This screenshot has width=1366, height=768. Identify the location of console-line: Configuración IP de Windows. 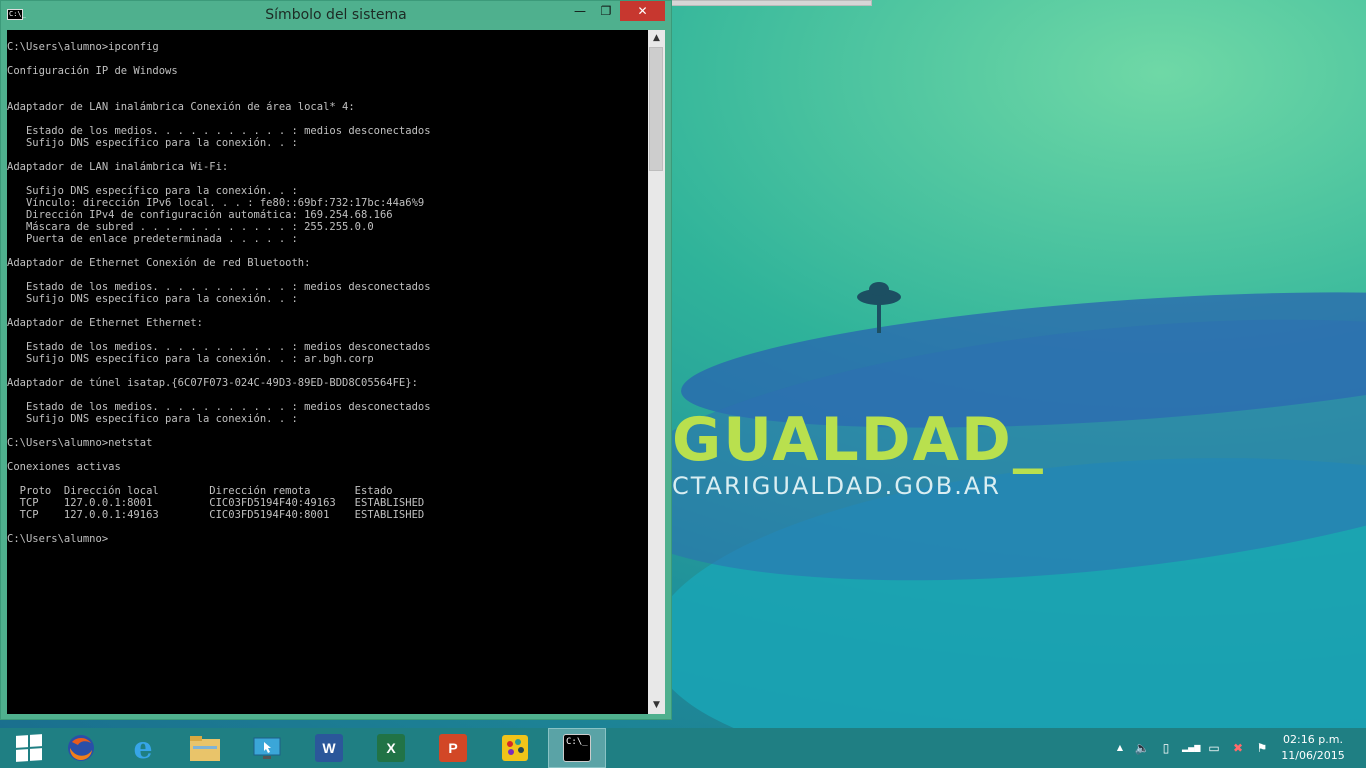
(92, 71).